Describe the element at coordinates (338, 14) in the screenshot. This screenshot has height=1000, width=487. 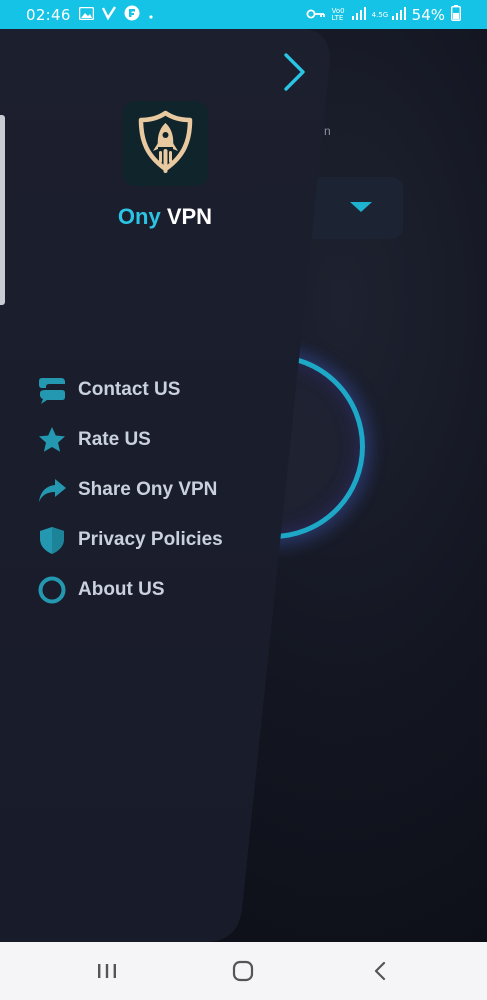
I see `network-label-1: Vo0 LTE` at that location.